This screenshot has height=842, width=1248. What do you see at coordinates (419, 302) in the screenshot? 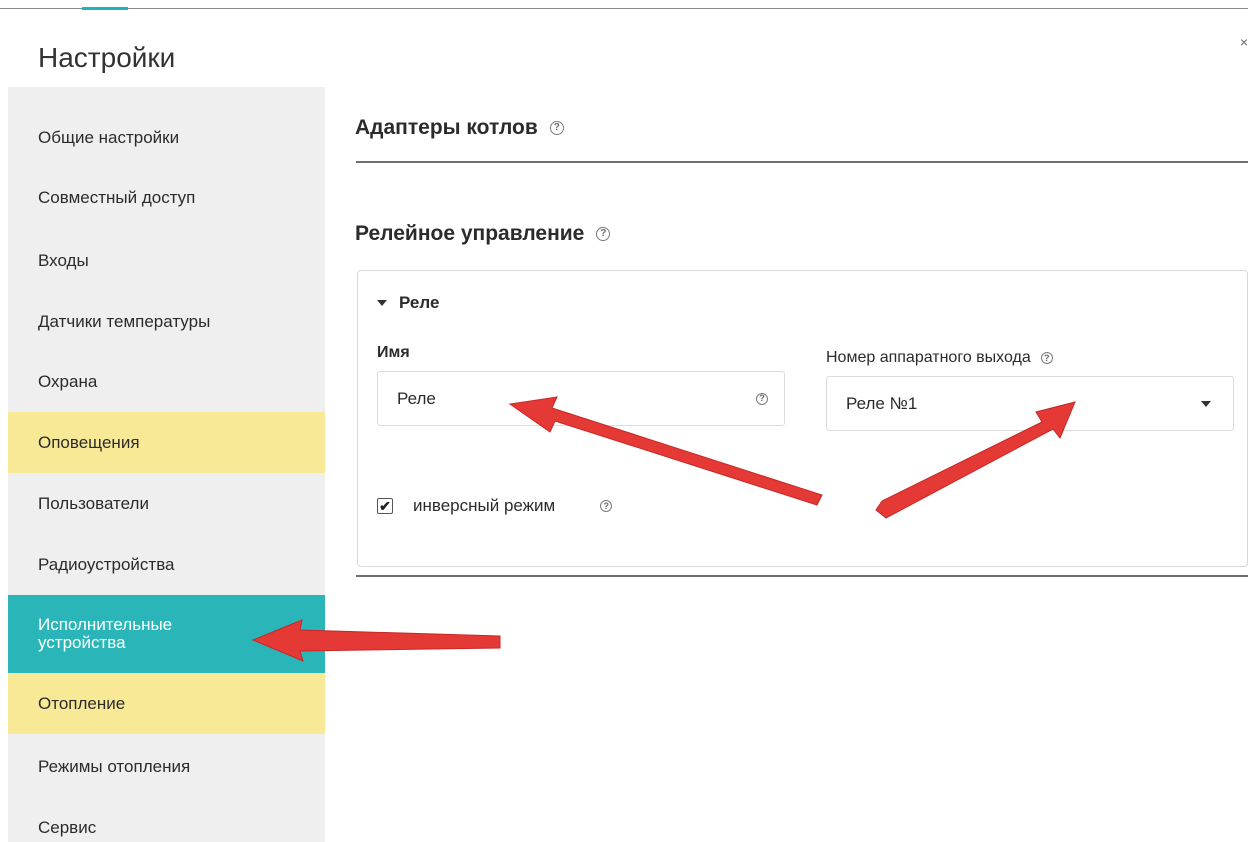
I see `relay-card-title: Реле` at bounding box center [419, 302].